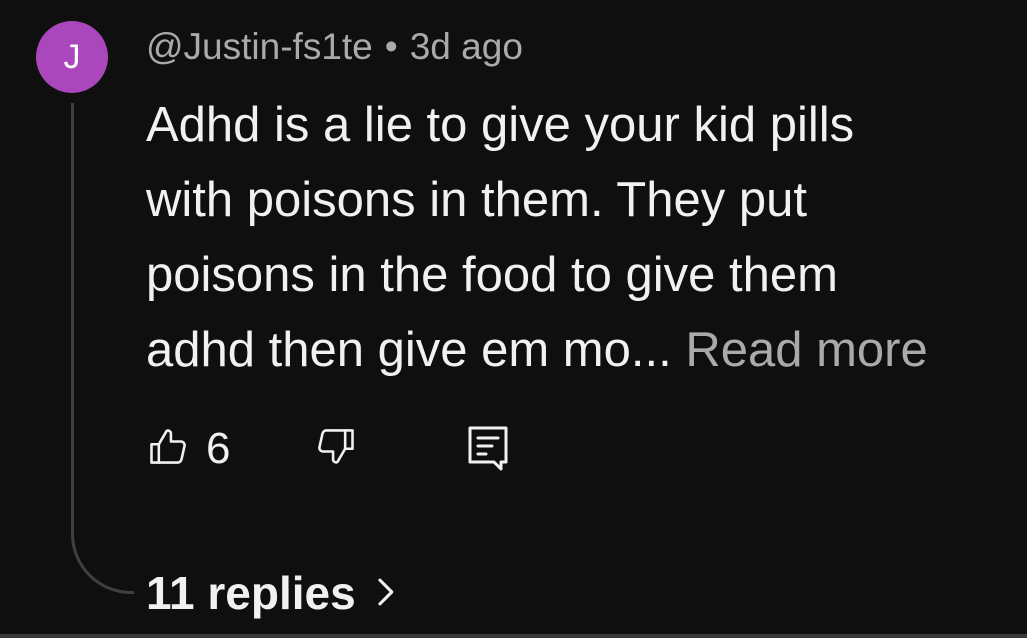 This screenshot has width=1027, height=638. I want to click on comment-text-line-last: adhd then give em mo... Read more, so click(586, 350).